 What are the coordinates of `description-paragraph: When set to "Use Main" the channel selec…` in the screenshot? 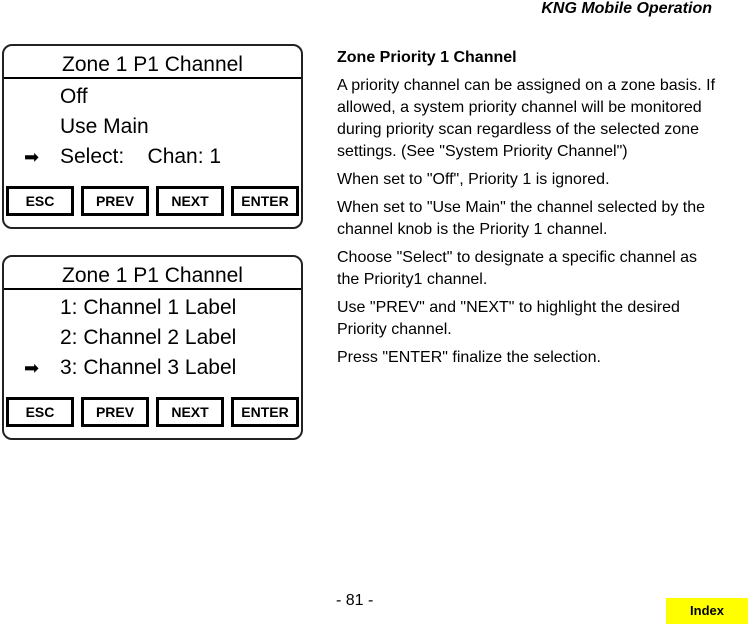 It's located at (521, 218).